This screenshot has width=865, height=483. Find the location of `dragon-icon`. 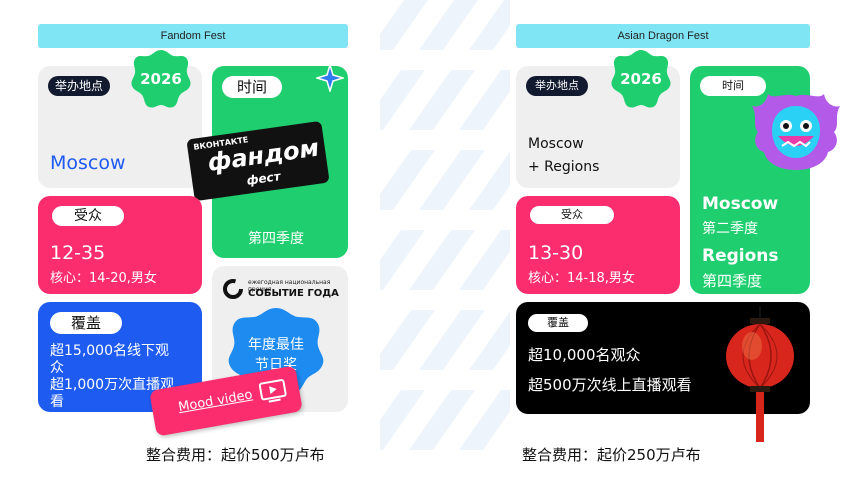

dragon-icon is located at coordinates (796, 134).